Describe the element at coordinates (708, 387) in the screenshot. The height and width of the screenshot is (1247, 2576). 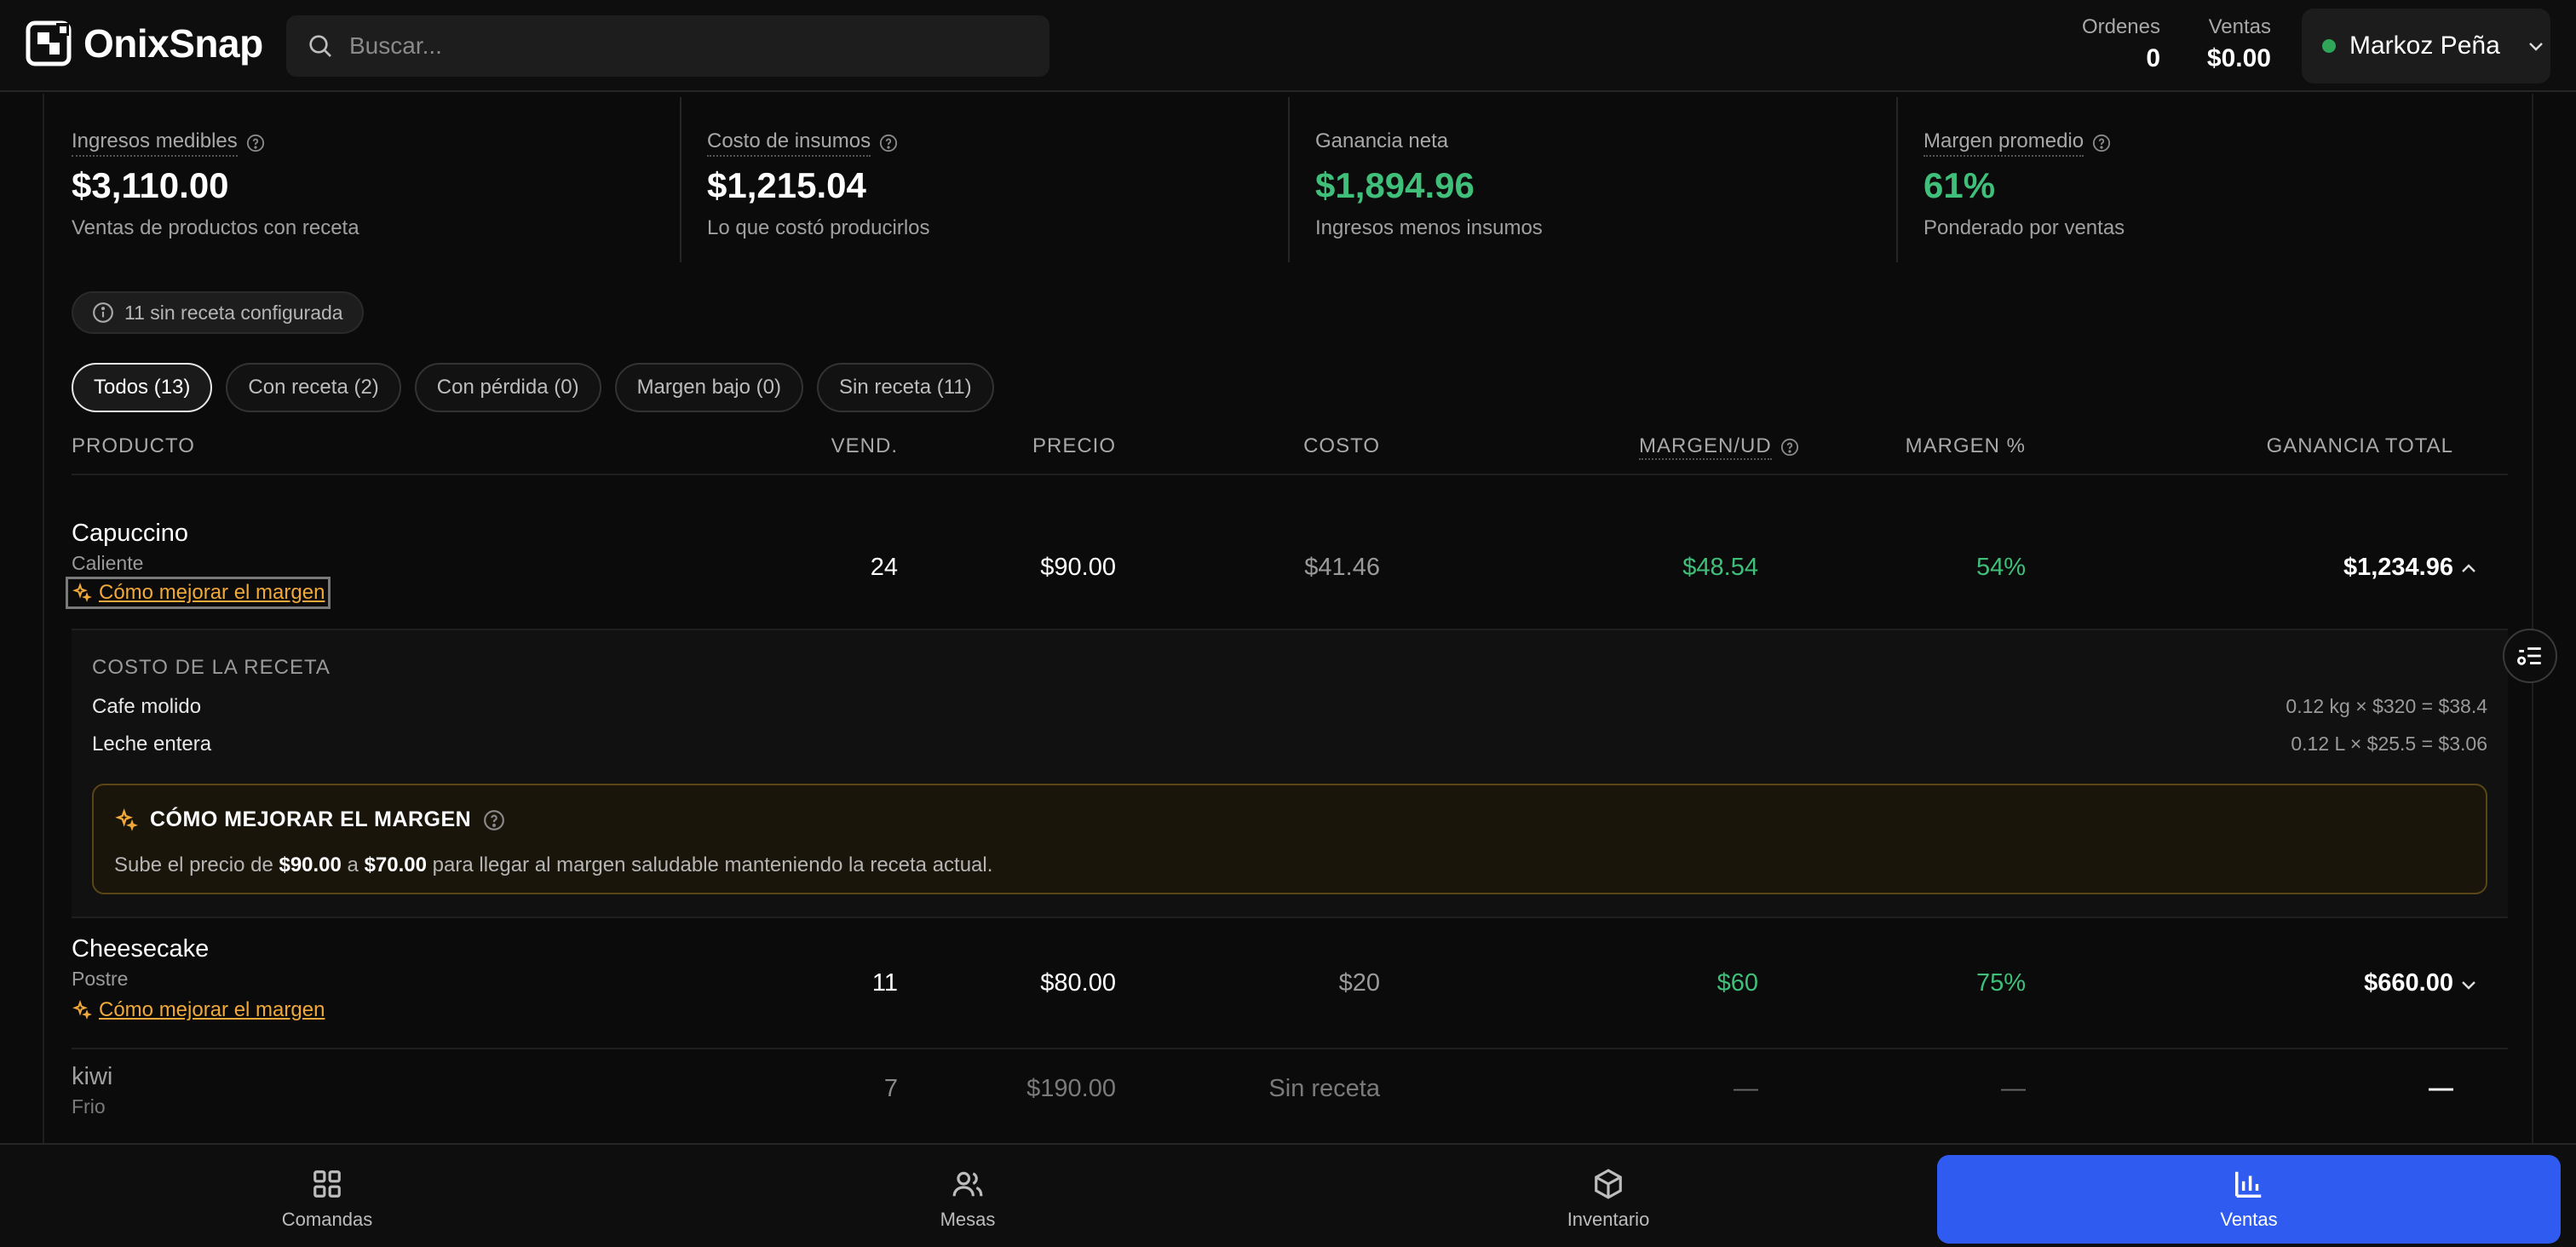
I see `tab-low-margin: Margen bajo (0)` at that location.